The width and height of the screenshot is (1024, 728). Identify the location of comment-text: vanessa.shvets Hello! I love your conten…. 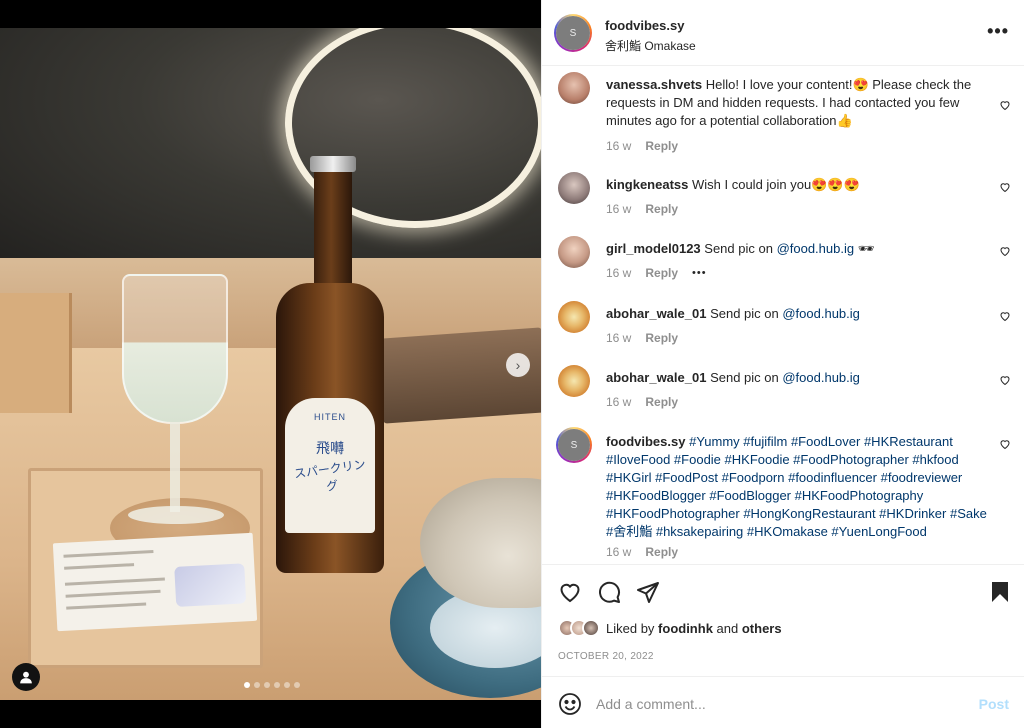
(798, 103).